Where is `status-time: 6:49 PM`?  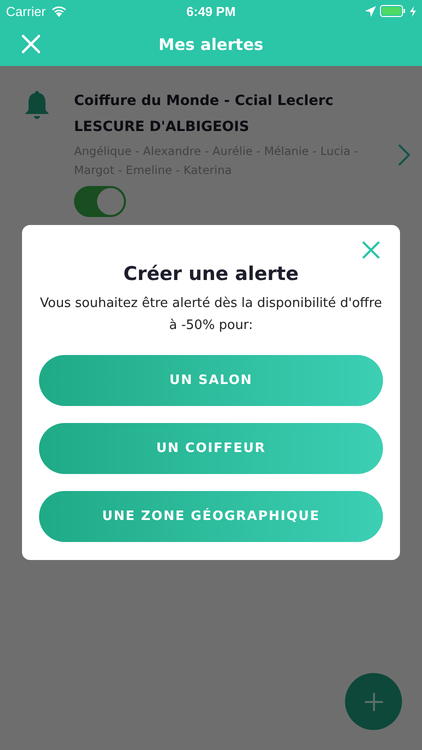 status-time: 6:49 PM is located at coordinates (211, 11).